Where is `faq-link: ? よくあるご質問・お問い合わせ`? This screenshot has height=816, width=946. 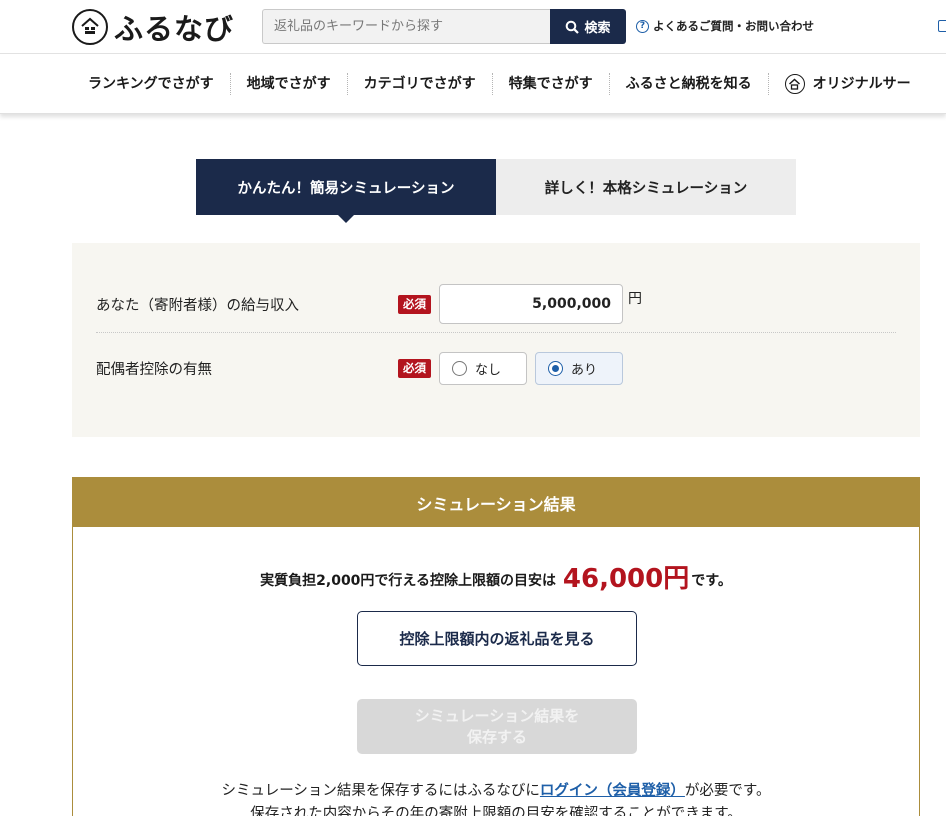
faq-link: ? よくあるご質問・お問い合わせ is located at coordinates (725, 26).